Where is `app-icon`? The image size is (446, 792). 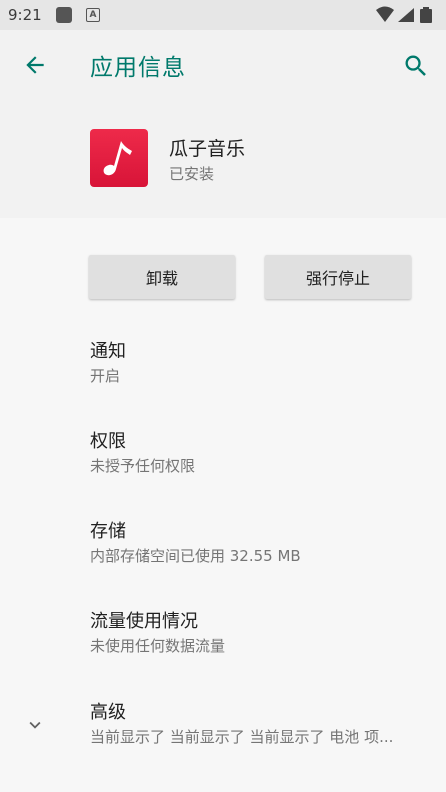 app-icon is located at coordinates (119, 158).